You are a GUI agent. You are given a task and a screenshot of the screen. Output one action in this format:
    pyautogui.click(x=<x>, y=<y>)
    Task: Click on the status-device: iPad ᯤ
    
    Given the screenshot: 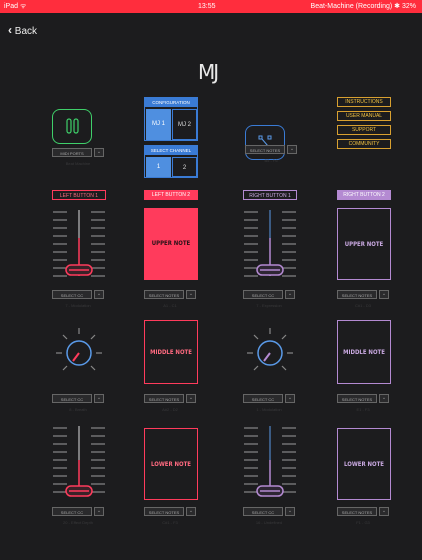 What is the action you would take?
    pyautogui.click(x=15, y=6)
    